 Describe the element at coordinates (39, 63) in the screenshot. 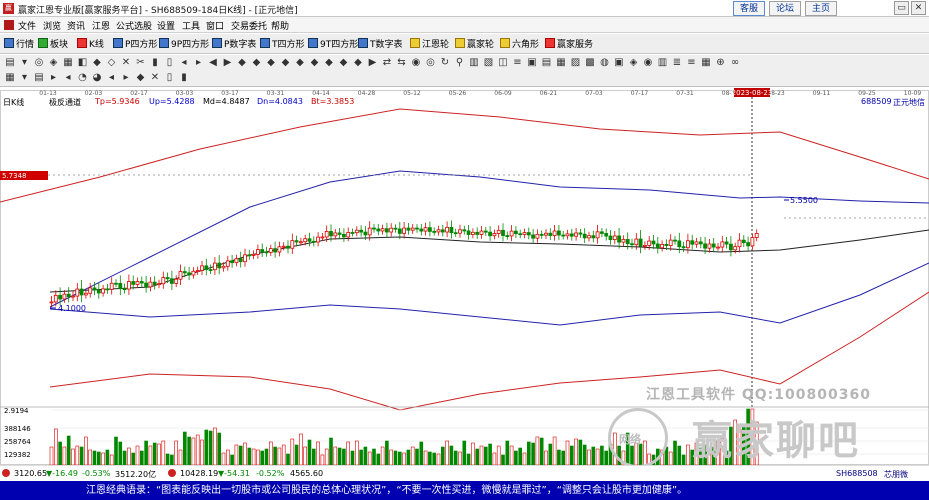

I see `draw-tool-3-icon: ◎` at that location.